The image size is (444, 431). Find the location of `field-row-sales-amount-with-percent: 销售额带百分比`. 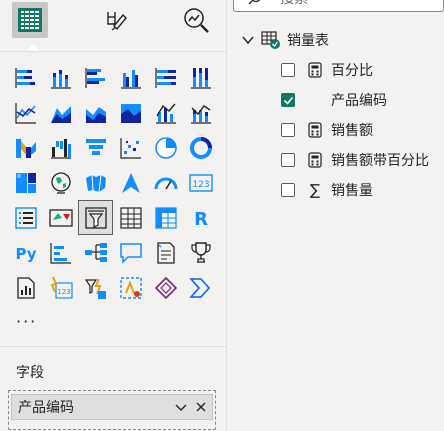

field-row-sales-amount-with-percent: 销售额带百分比 is located at coordinates (355, 160).